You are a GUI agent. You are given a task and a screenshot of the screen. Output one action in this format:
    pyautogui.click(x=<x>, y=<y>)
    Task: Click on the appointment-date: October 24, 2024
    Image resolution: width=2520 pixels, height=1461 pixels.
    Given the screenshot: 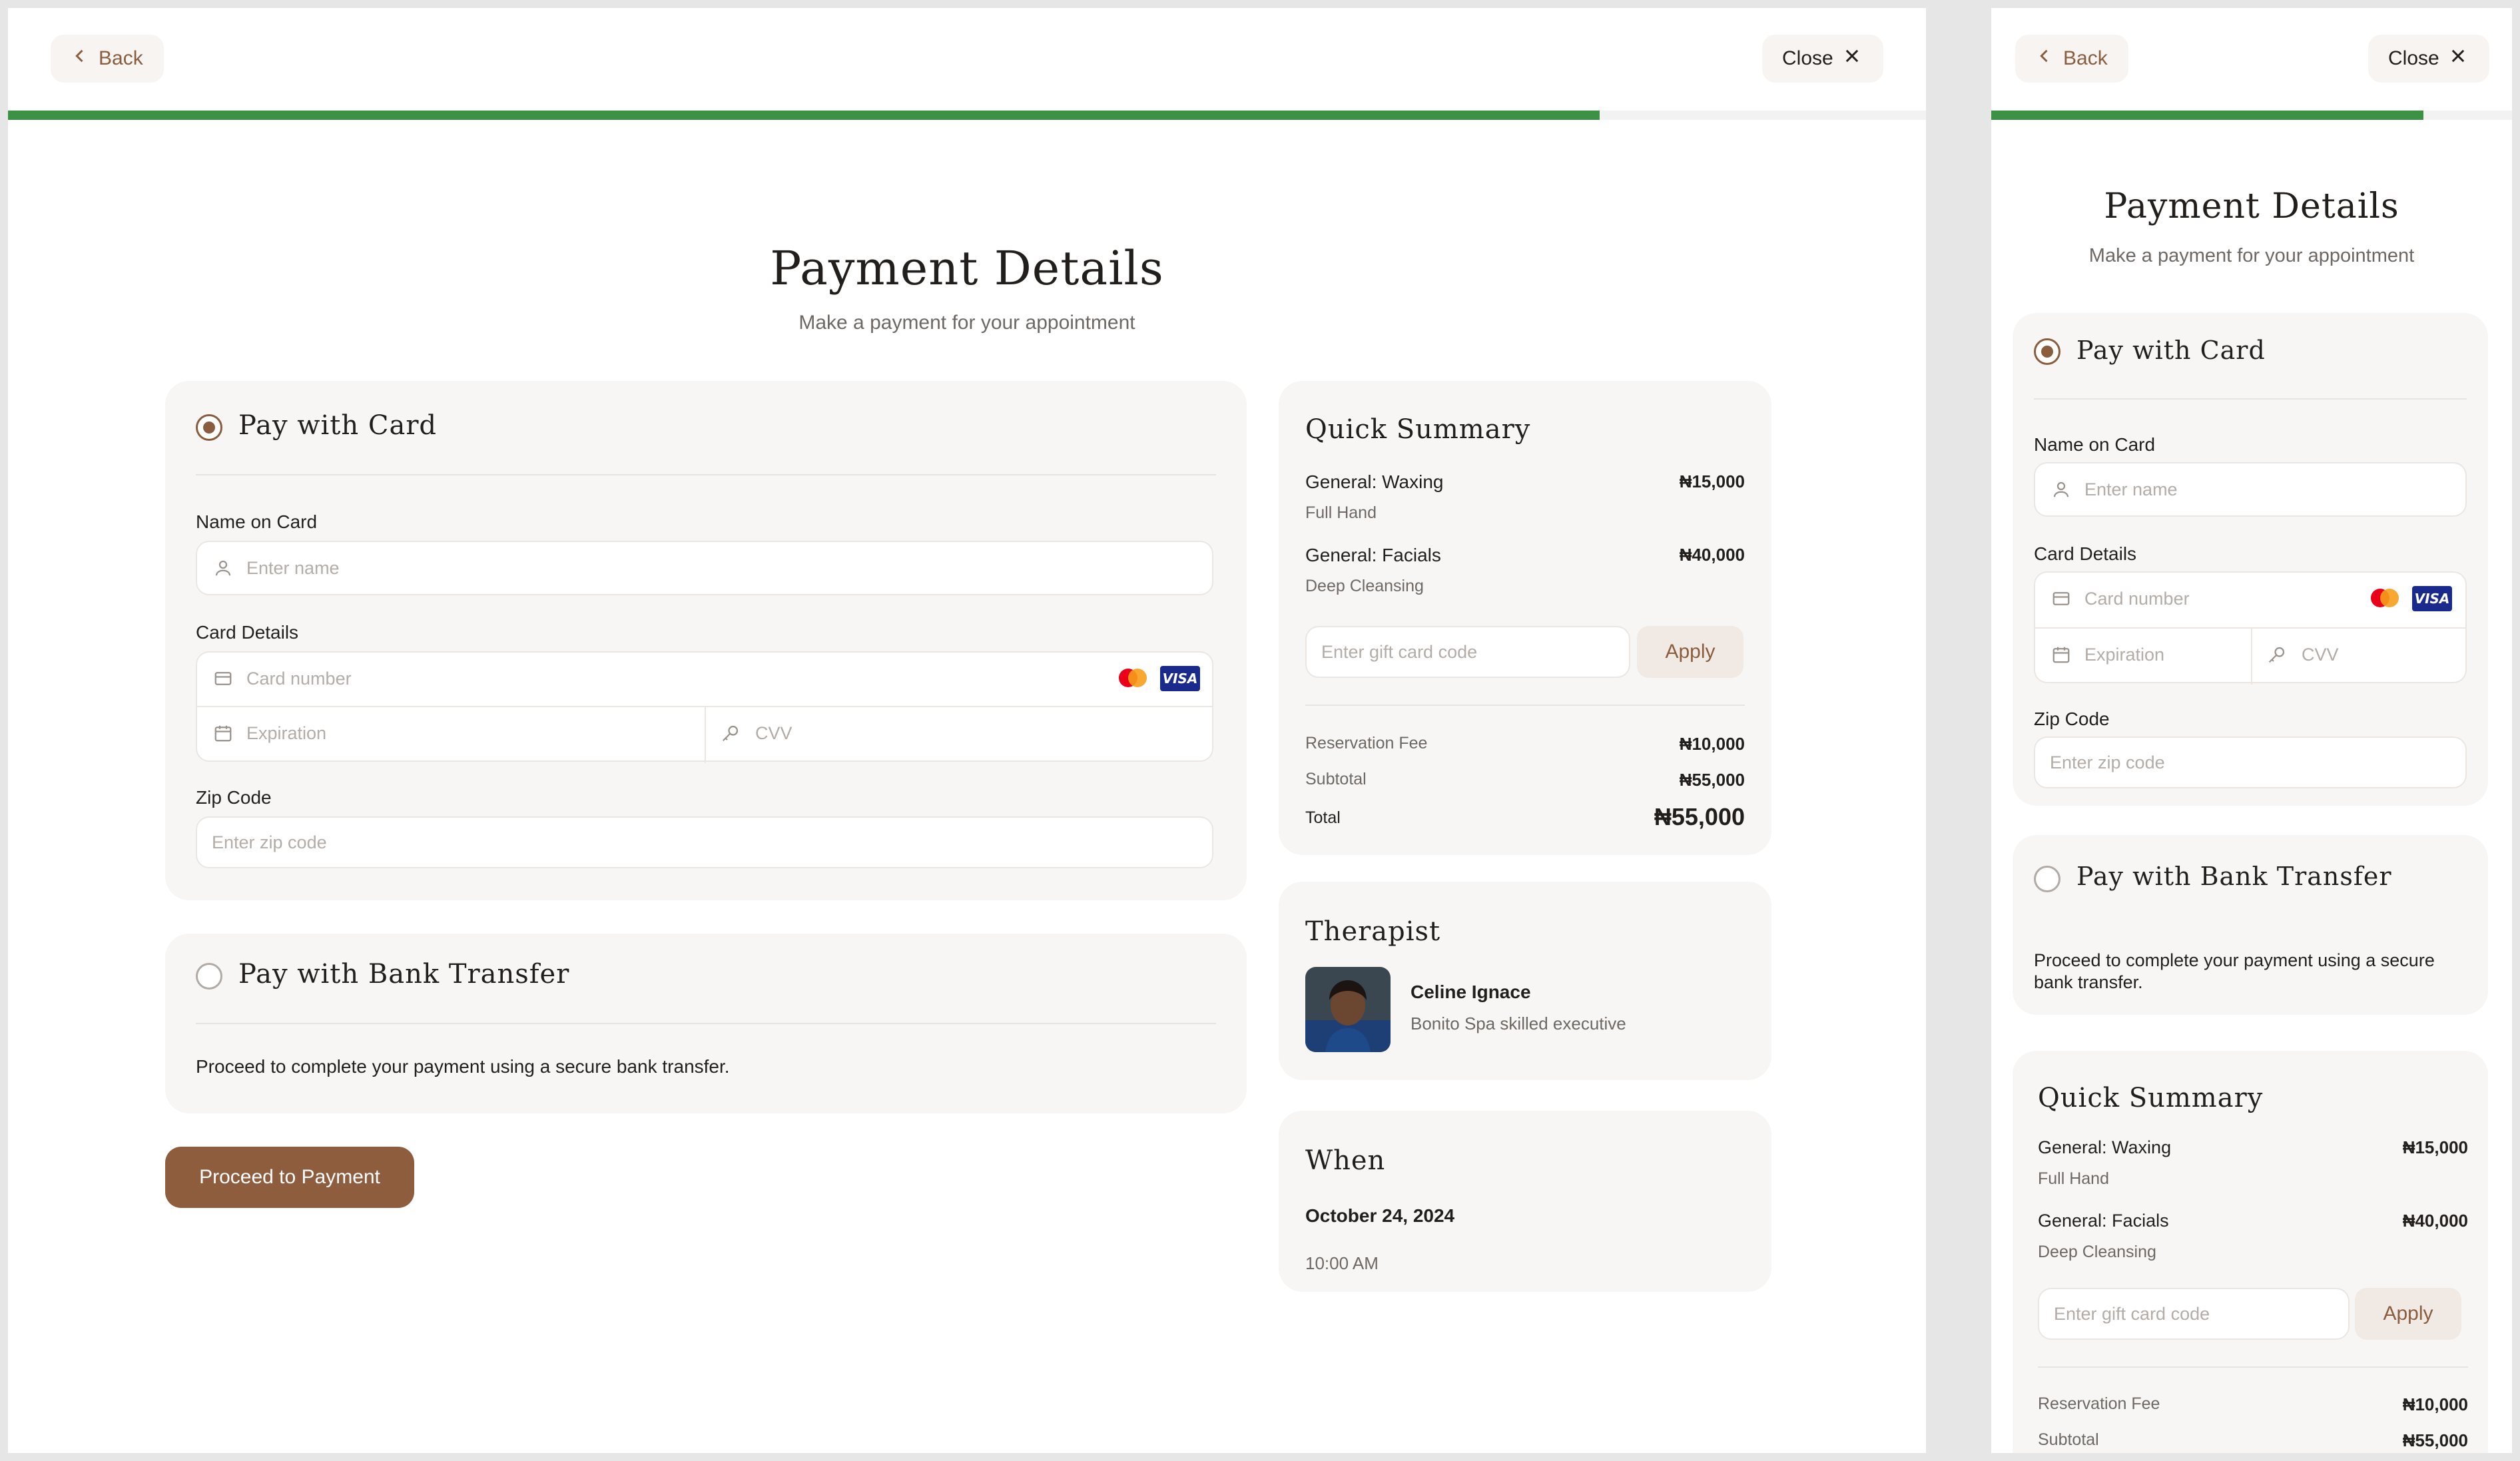 What is the action you would take?
    pyautogui.click(x=1380, y=1215)
    